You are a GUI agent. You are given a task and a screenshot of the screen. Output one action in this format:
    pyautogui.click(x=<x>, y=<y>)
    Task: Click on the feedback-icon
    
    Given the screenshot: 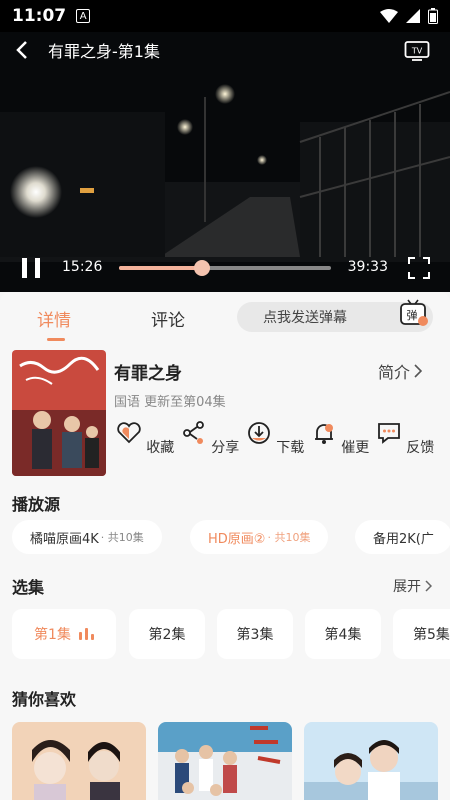 What is the action you would take?
    pyautogui.click(x=388, y=433)
    